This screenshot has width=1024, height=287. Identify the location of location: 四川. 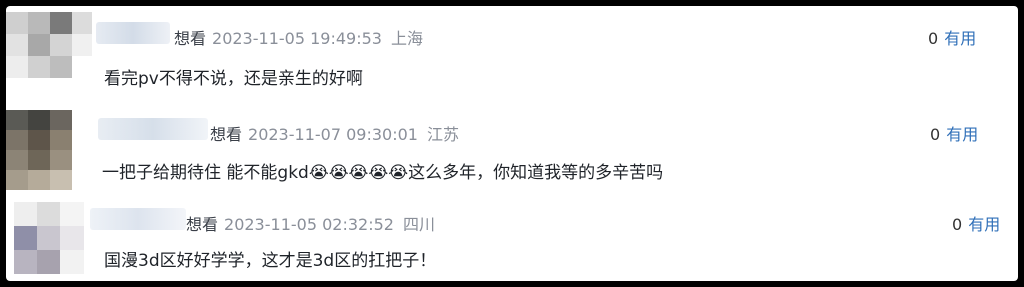
(419, 224).